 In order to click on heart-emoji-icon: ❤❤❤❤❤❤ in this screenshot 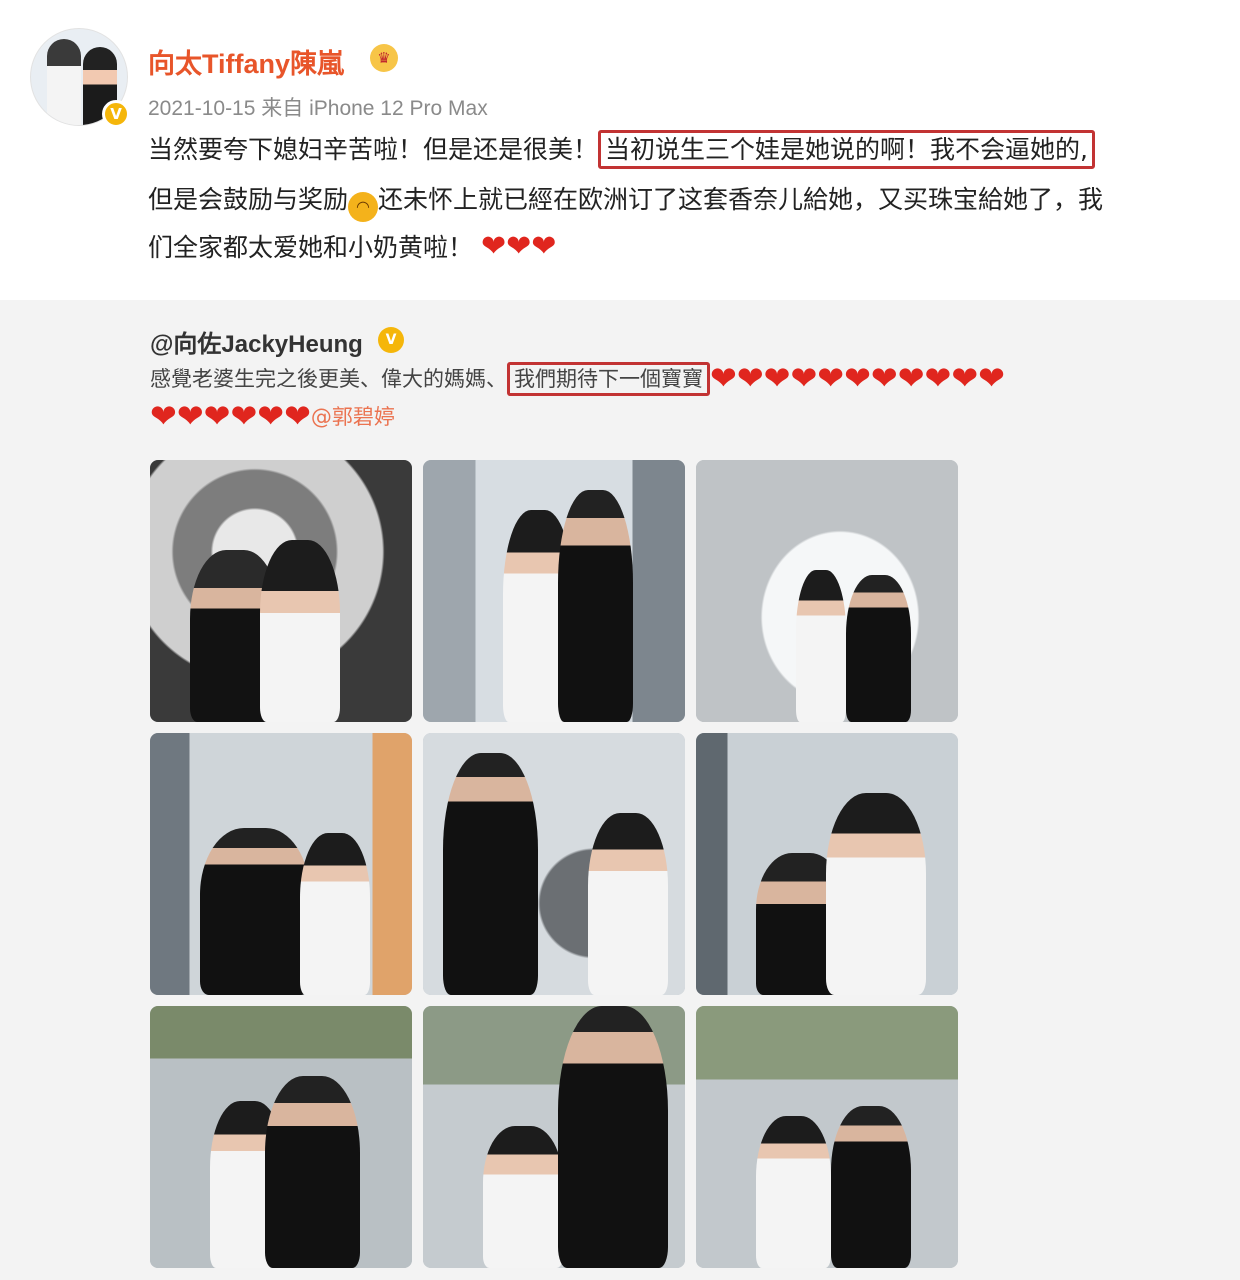, I will do `click(230, 416)`.